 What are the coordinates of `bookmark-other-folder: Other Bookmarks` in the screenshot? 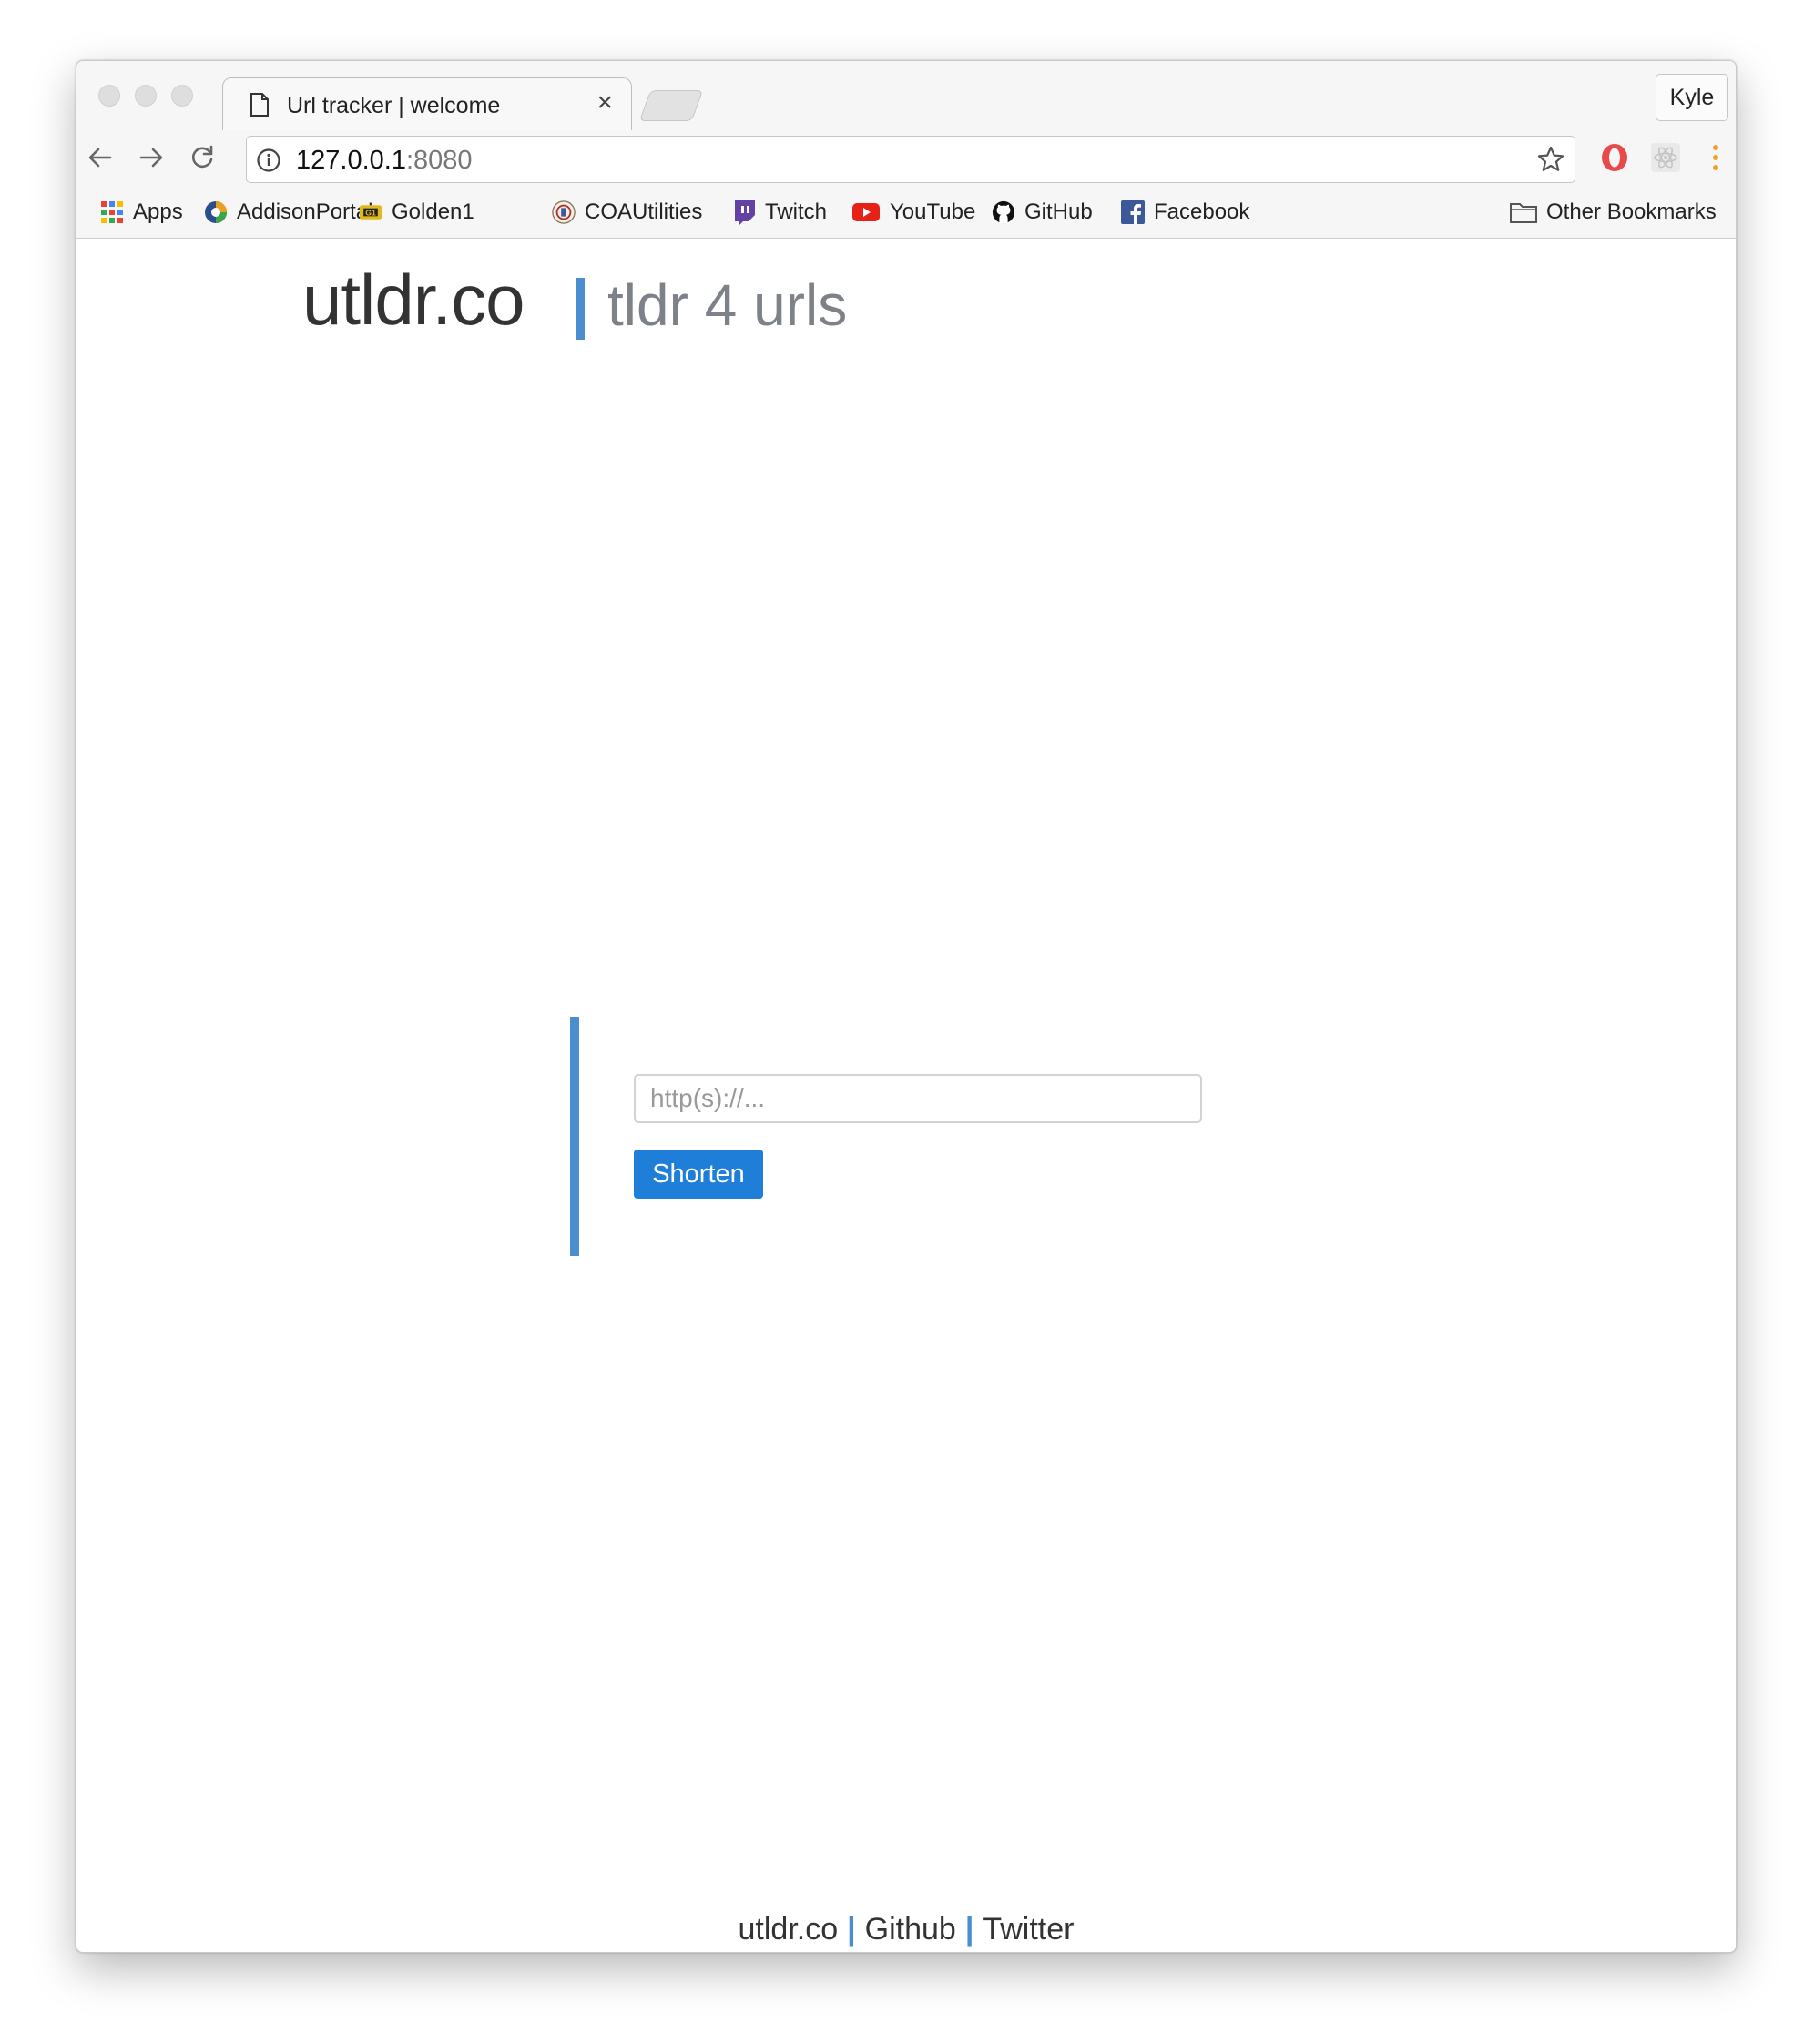 It's located at (1613, 213).